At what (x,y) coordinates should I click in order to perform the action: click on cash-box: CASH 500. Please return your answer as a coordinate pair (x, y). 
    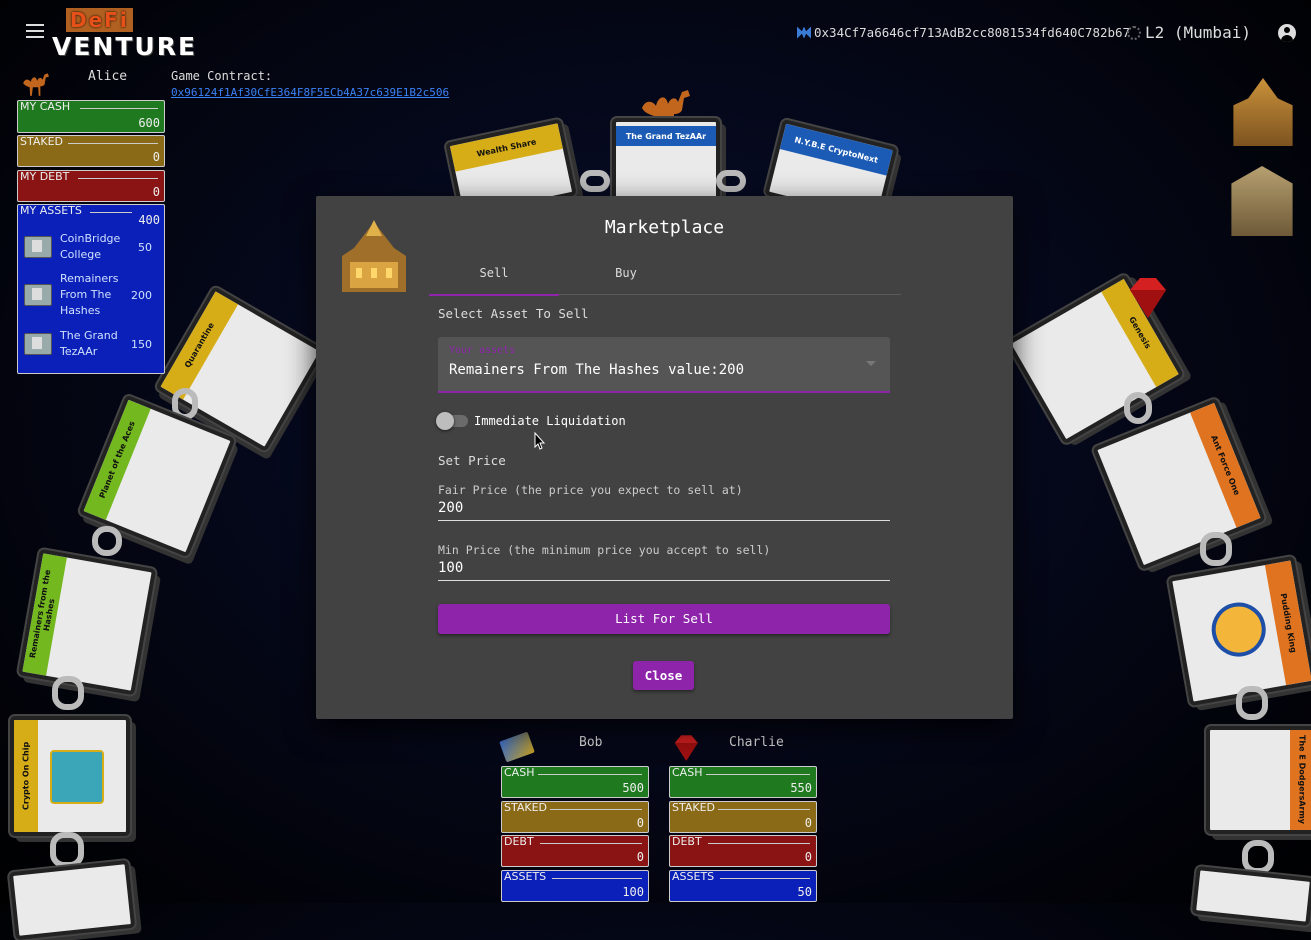
    Looking at the image, I should click on (575, 782).